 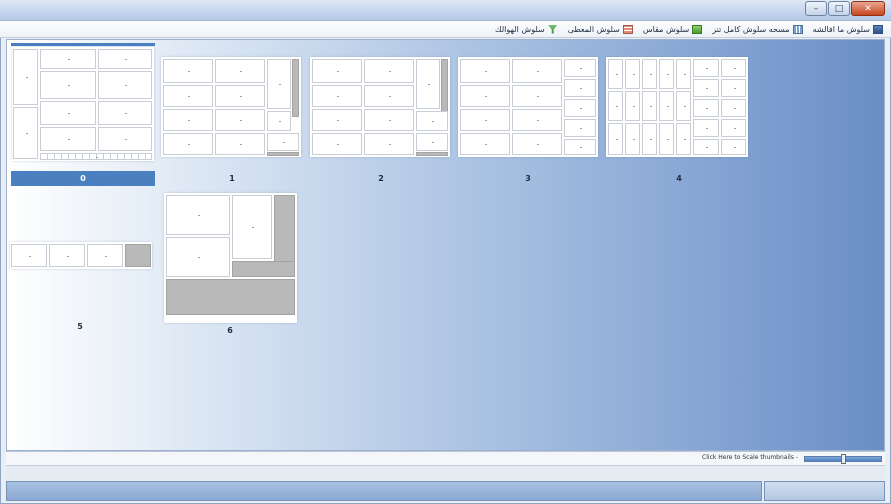 I want to click on zoom-slider-handle, so click(x=843, y=459).